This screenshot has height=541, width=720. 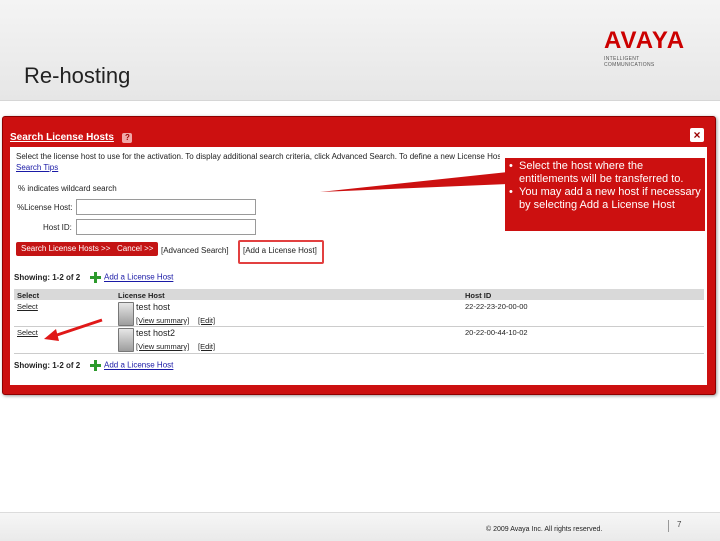 What do you see at coordinates (360, 135) in the screenshot?
I see `dialog-header: Search License Hosts ?` at bounding box center [360, 135].